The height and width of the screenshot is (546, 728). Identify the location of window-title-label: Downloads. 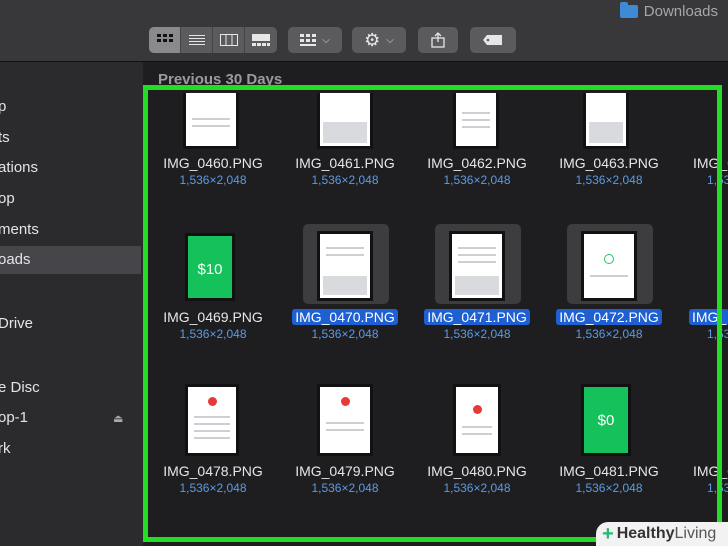
(680, 11).